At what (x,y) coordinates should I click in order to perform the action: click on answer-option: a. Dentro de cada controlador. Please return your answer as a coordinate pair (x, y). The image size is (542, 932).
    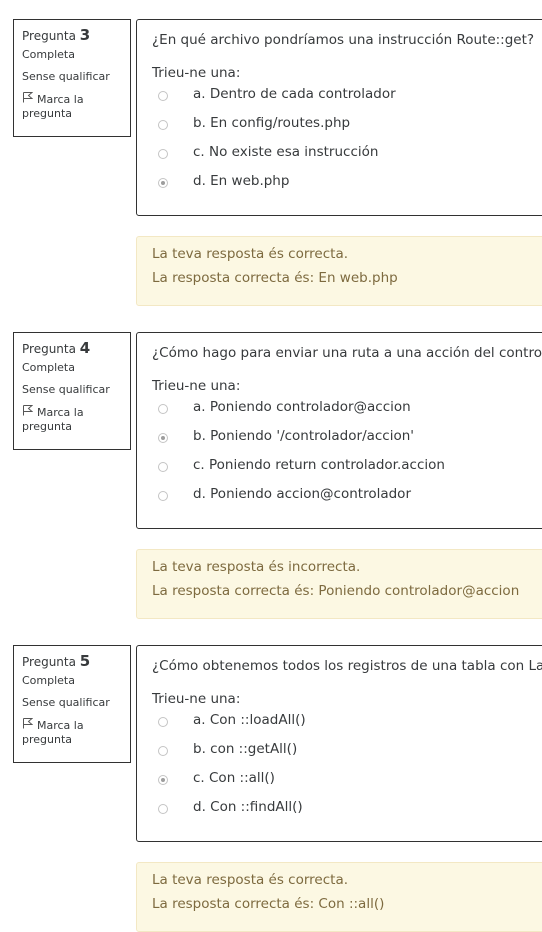
    Looking at the image, I should click on (347, 98).